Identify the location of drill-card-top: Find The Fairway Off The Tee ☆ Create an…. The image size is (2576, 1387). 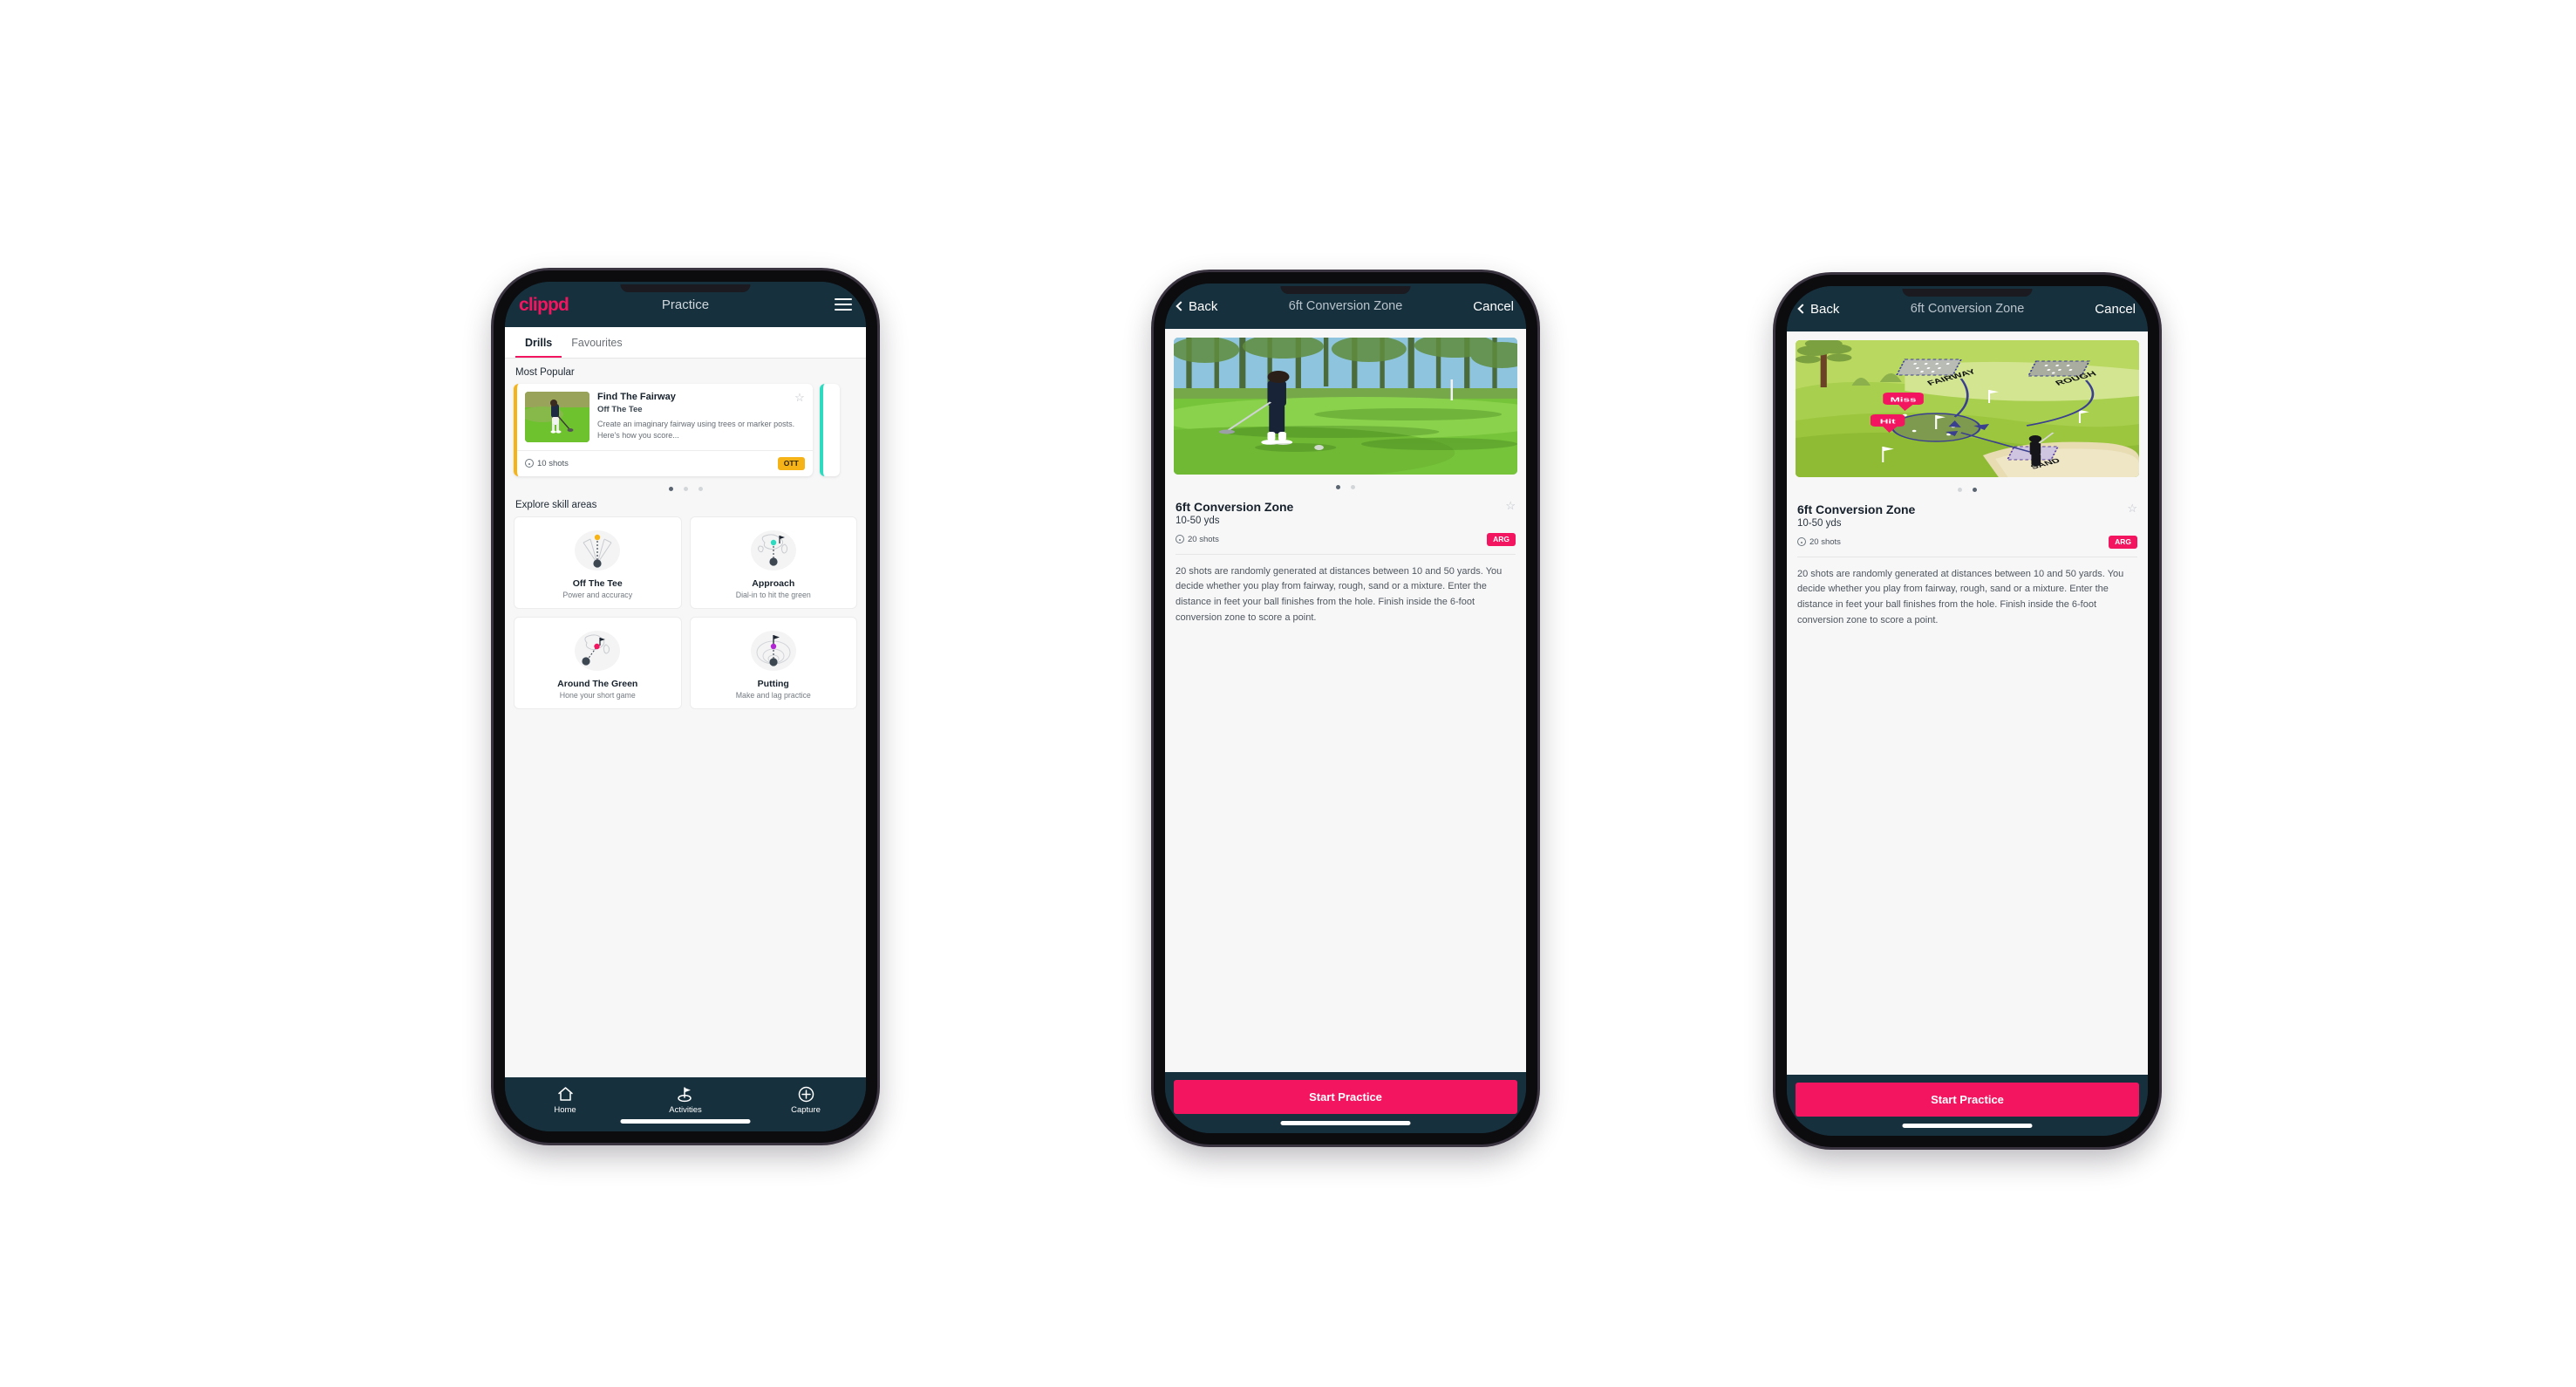
(665, 417).